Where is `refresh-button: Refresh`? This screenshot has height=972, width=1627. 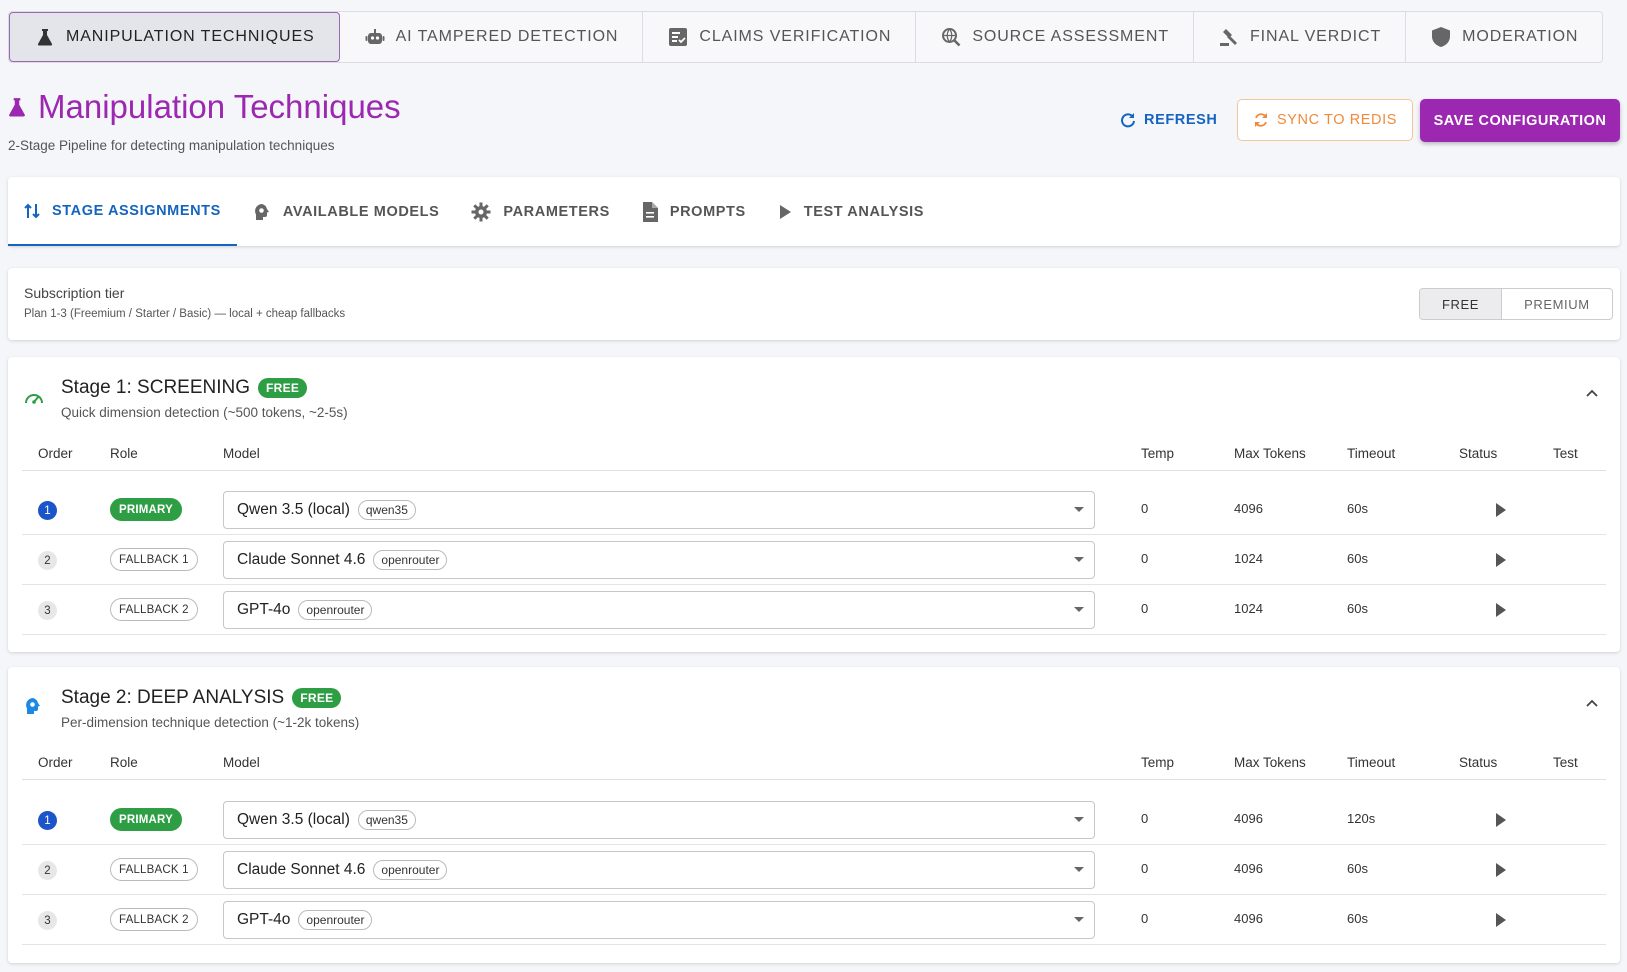 refresh-button: Refresh is located at coordinates (1169, 120).